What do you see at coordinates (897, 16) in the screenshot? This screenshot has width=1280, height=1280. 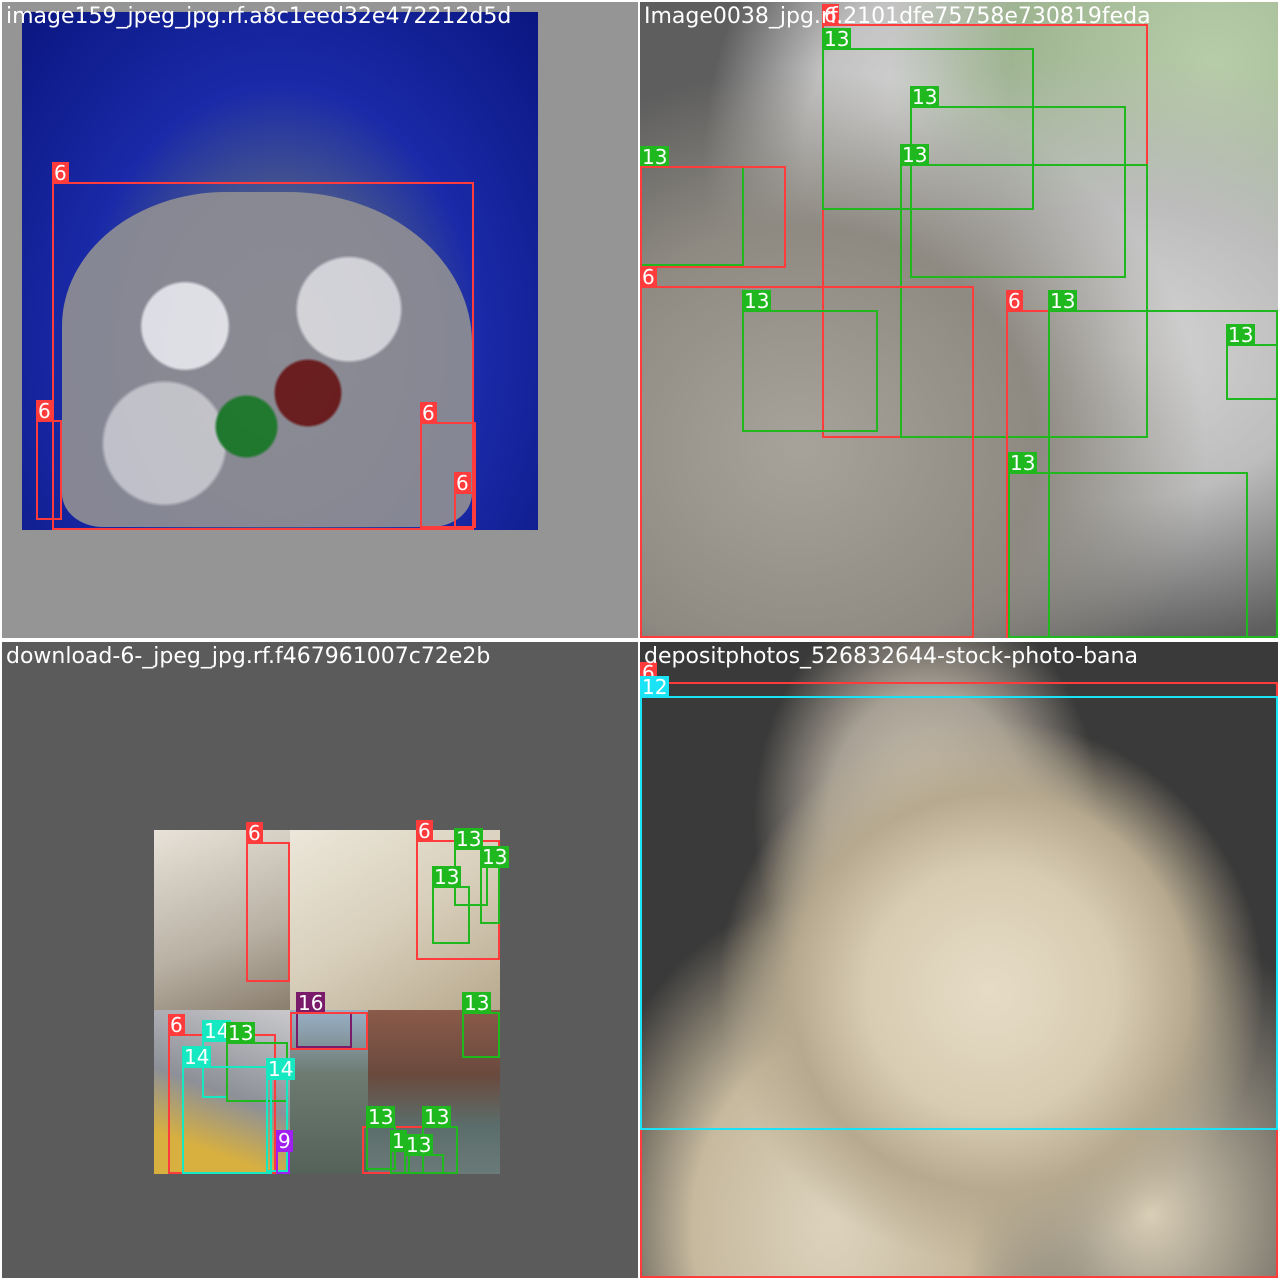 I see `tile-filename: Image0038_jpg.rf.2101dfe75758e730819feda` at bounding box center [897, 16].